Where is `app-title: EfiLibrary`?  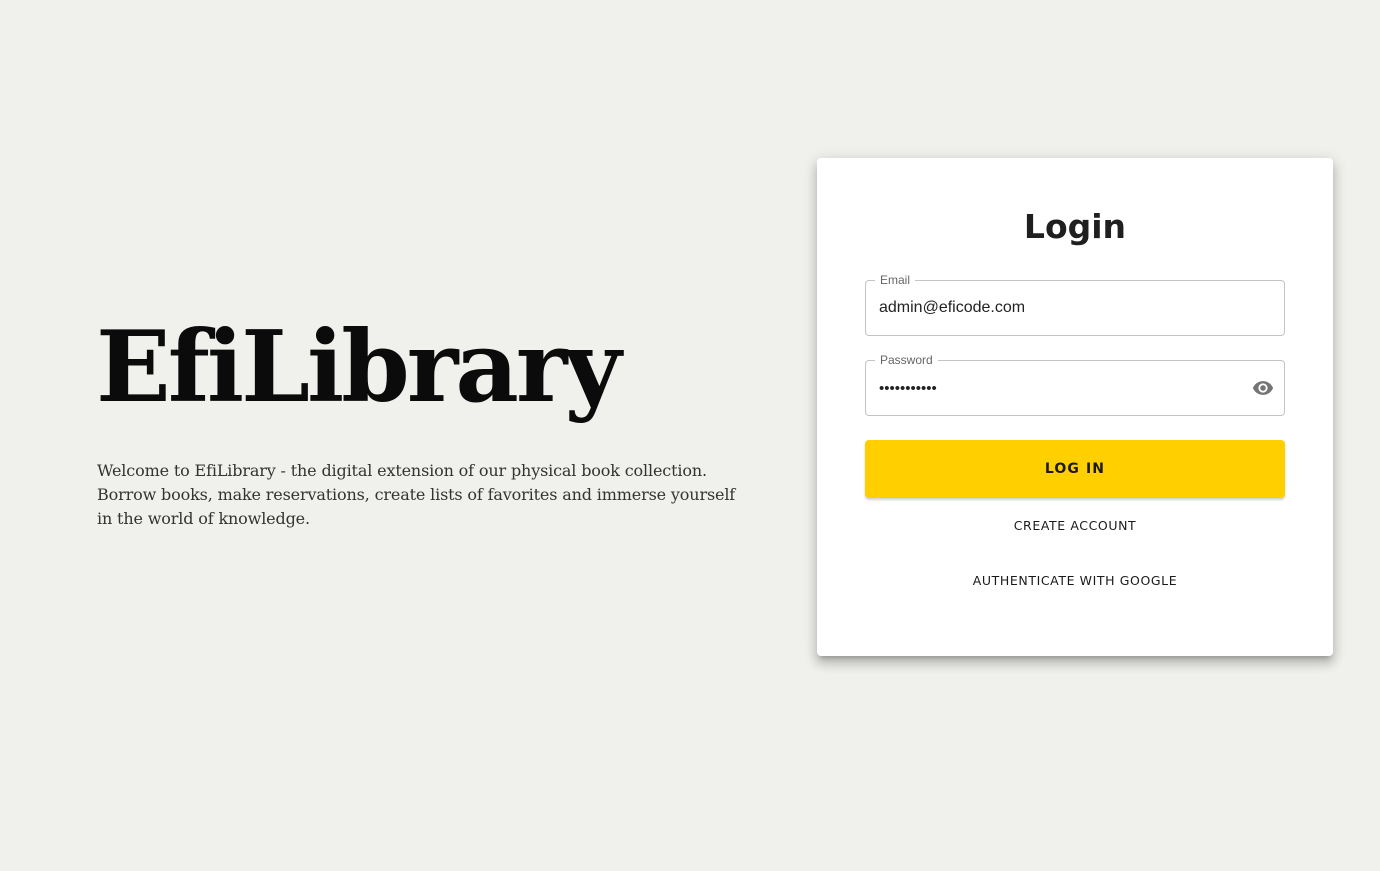
app-title: EfiLibrary is located at coordinates (358, 367).